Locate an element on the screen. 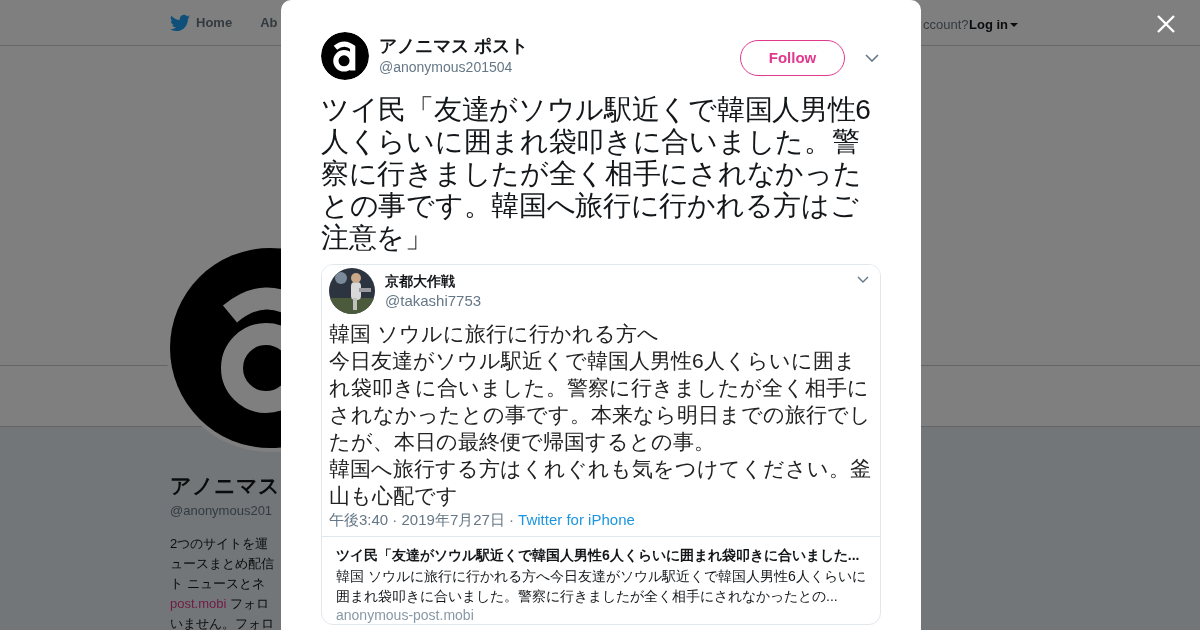 This screenshot has width=1200, height=630. account-prompt: ccount? is located at coordinates (946, 25).